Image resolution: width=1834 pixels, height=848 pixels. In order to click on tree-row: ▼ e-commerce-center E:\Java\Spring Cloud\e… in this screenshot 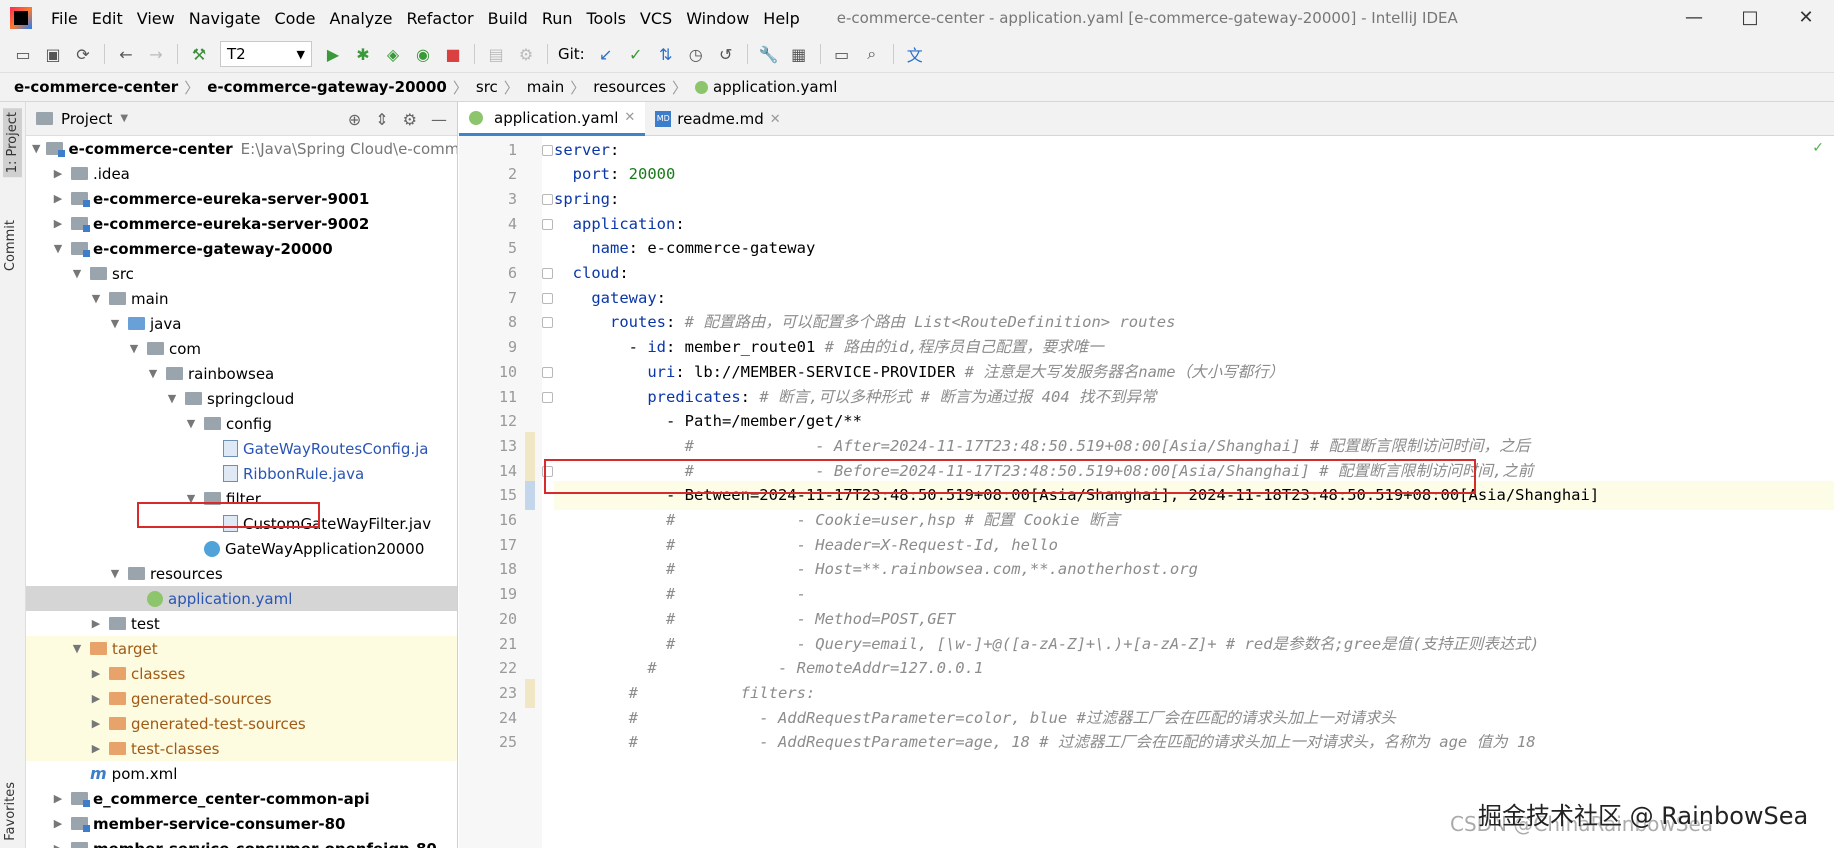, I will do `click(241, 148)`.